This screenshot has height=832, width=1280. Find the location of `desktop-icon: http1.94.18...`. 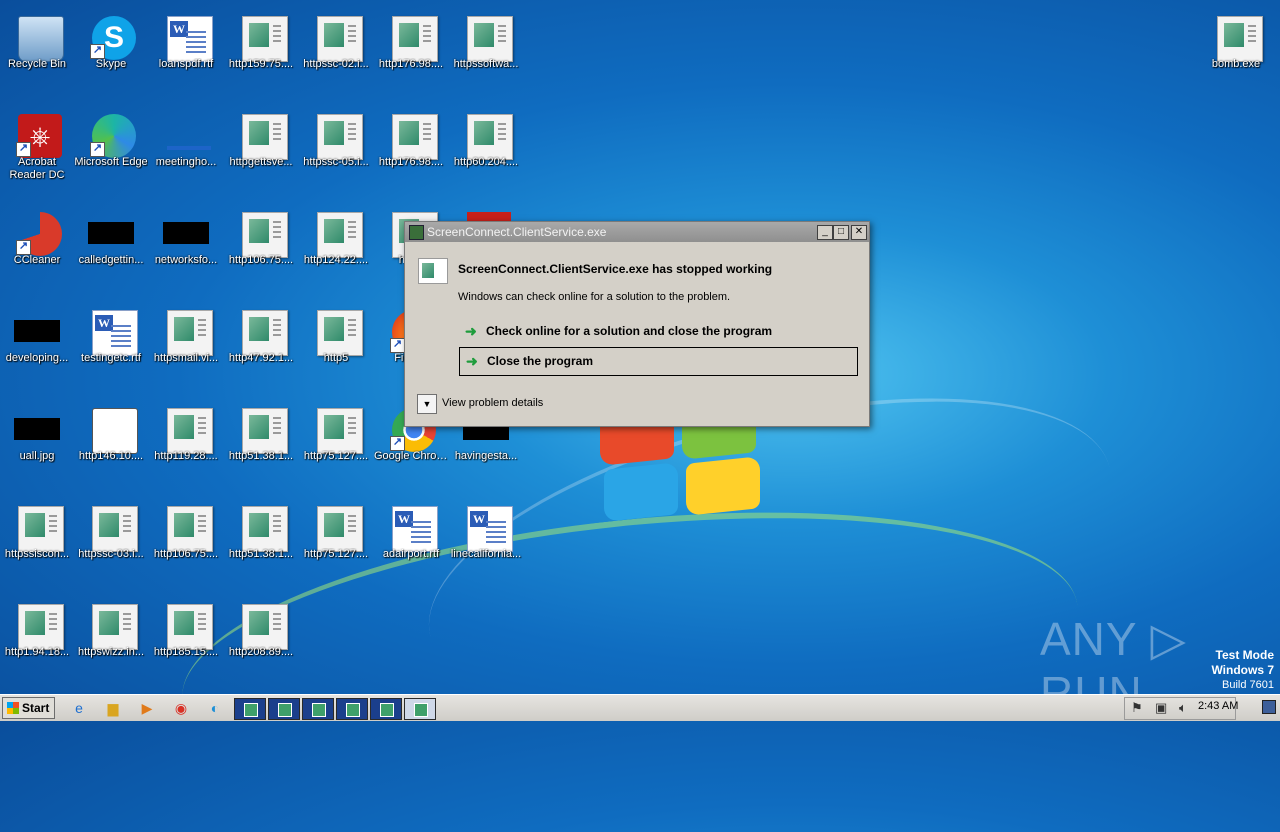

desktop-icon: http1.94.18... is located at coordinates (37, 642).